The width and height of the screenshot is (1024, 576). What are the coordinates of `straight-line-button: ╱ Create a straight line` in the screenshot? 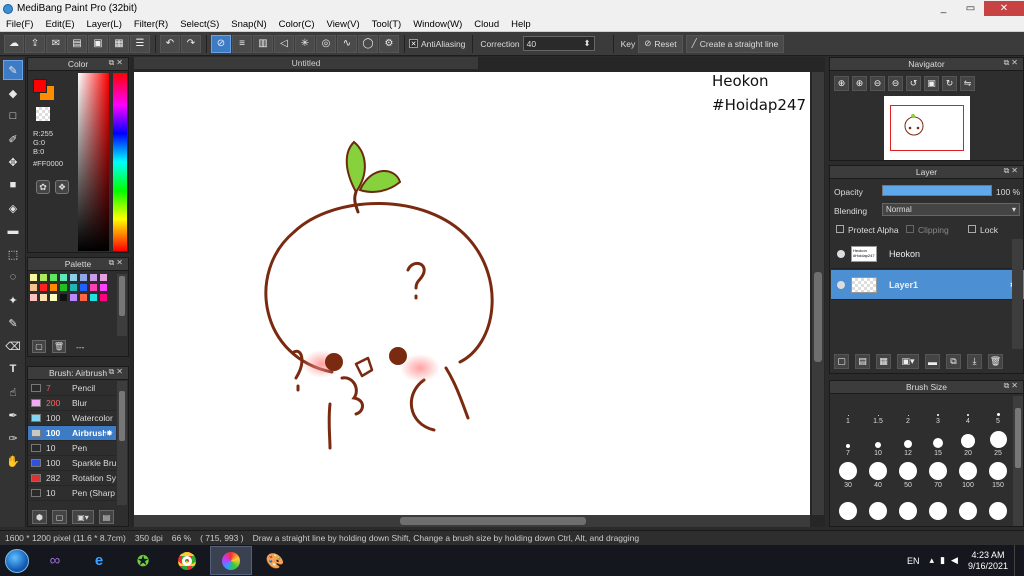 It's located at (735, 43).